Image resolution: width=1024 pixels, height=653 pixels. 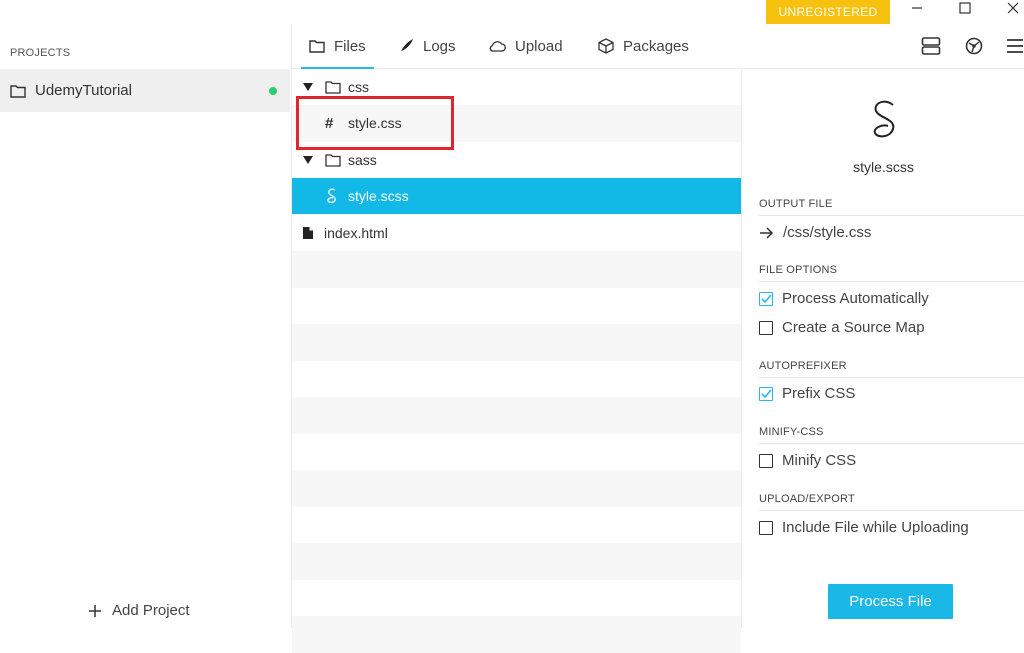 I want to click on tab-label: Files, so click(x=350, y=46).